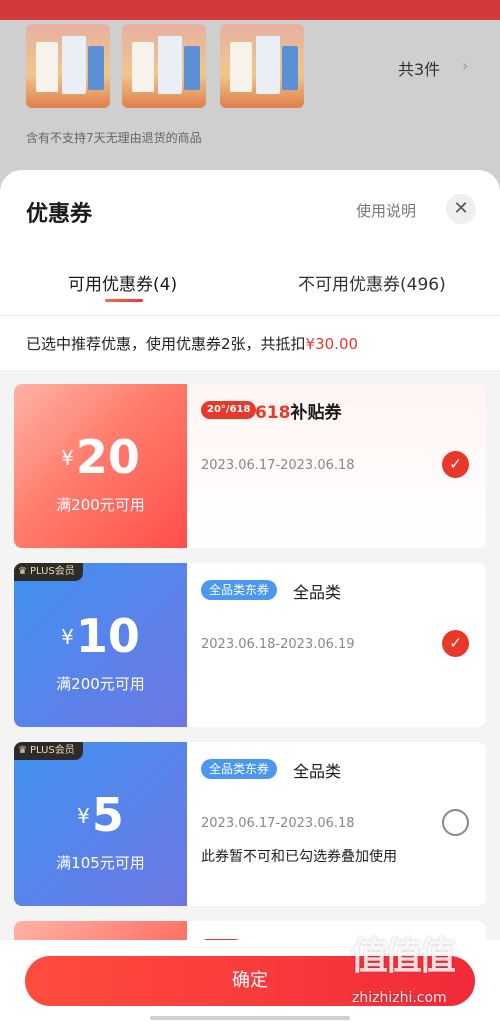 This screenshot has width=500, height=1022. What do you see at coordinates (461, 209) in the screenshot?
I see `close-icon: ✕` at bounding box center [461, 209].